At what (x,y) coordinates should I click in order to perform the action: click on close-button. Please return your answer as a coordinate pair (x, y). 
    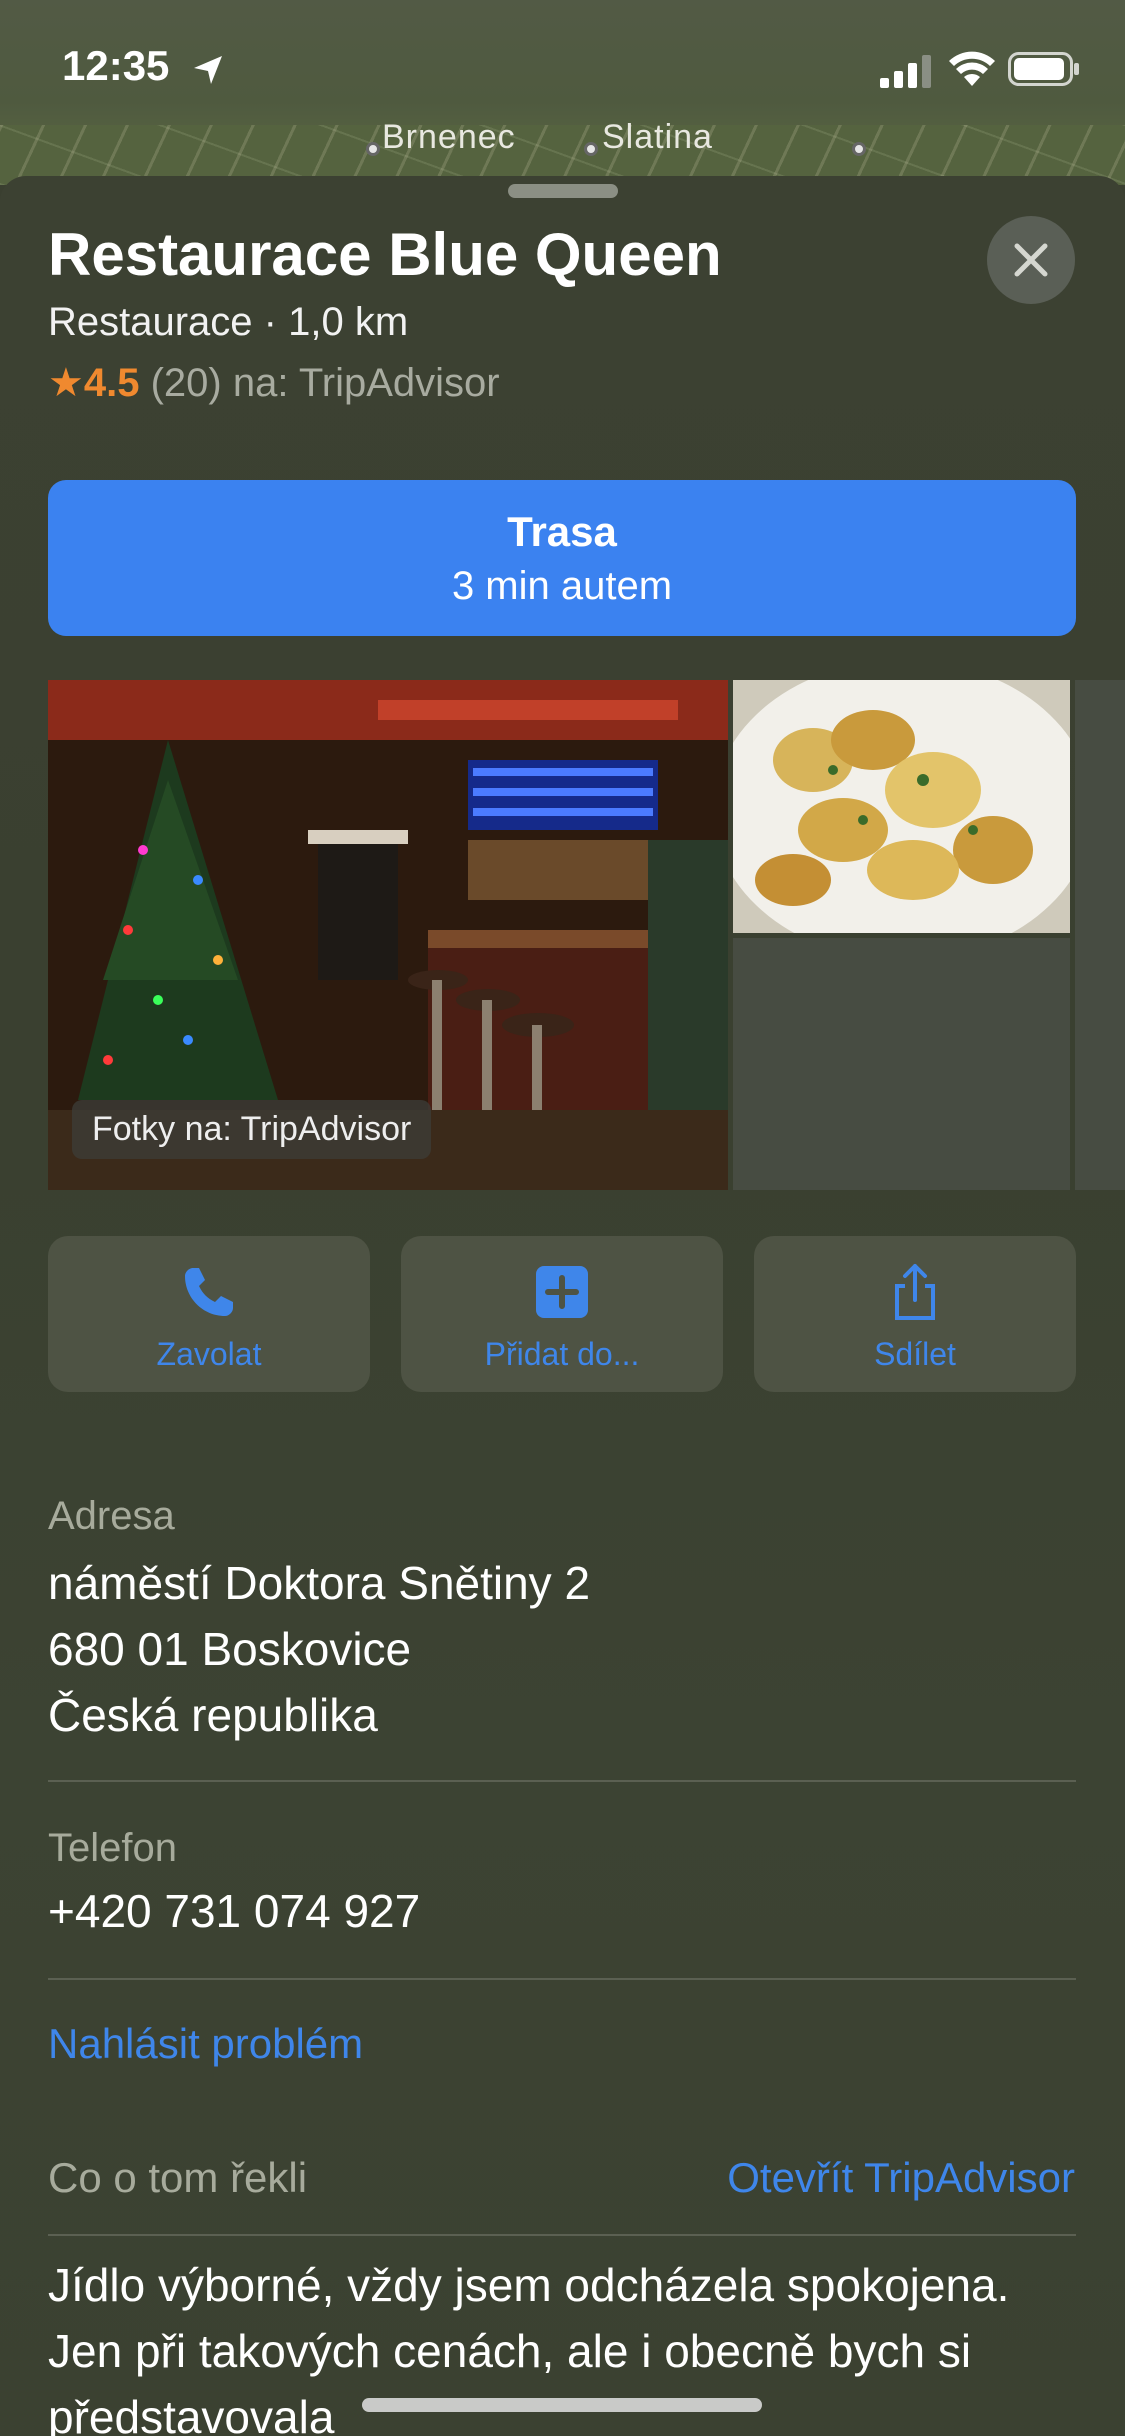
    Looking at the image, I should click on (1031, 260).